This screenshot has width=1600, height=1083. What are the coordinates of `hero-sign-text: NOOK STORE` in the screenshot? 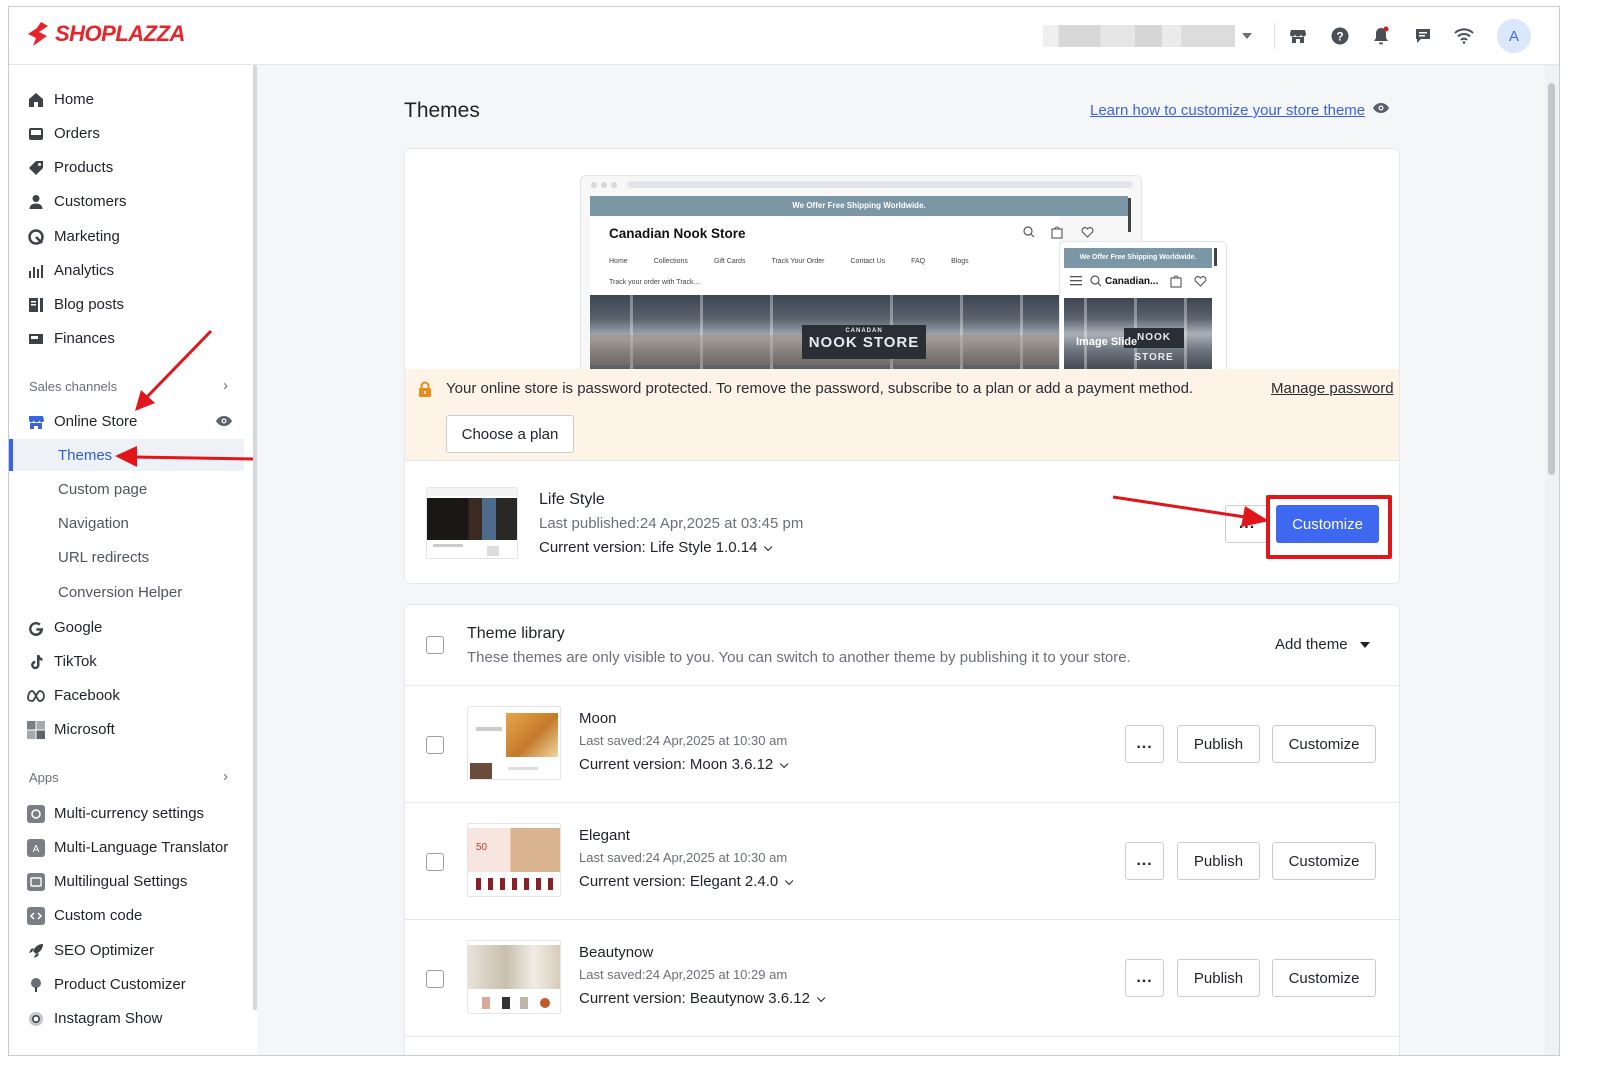 It's located at (864, 342).